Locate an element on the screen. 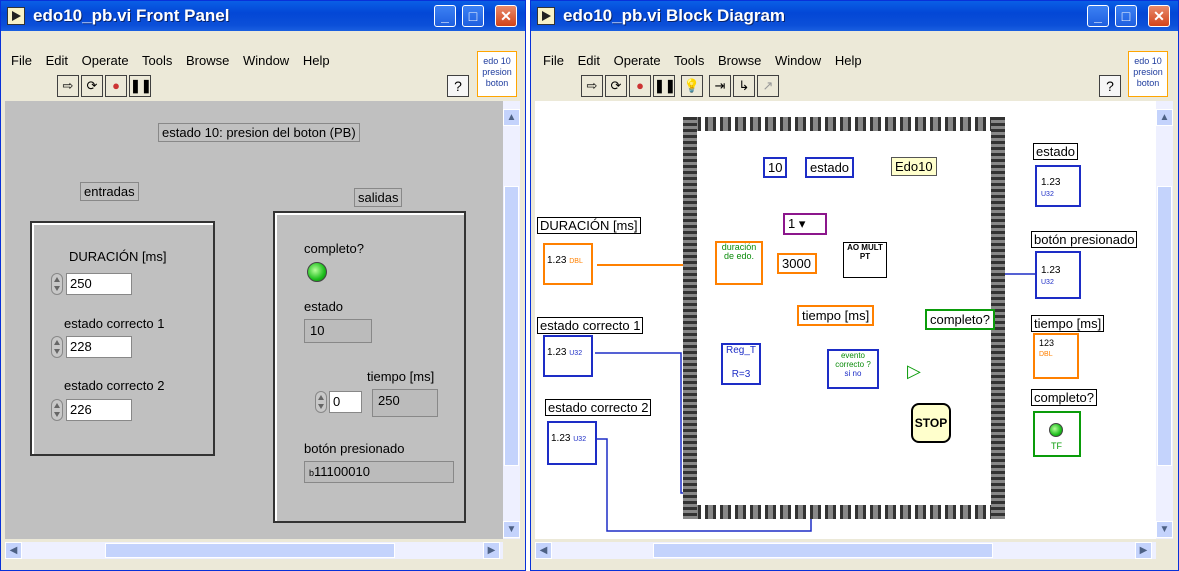 The width and height of the screenshot is (1179, 571). subvi-duracion: duración de edo. is located at coordinates (739, 263).